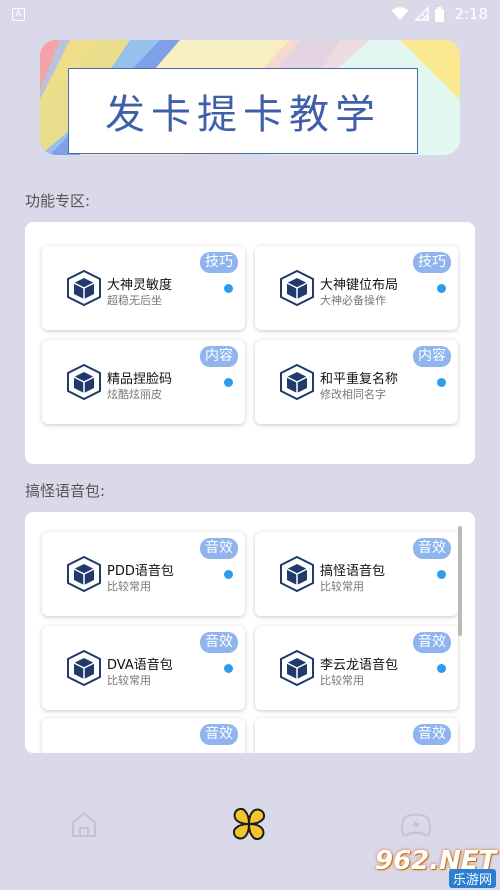 The width and height of the screenshot is (500, 890). I want to click on nav-tools, so click(249, 824).